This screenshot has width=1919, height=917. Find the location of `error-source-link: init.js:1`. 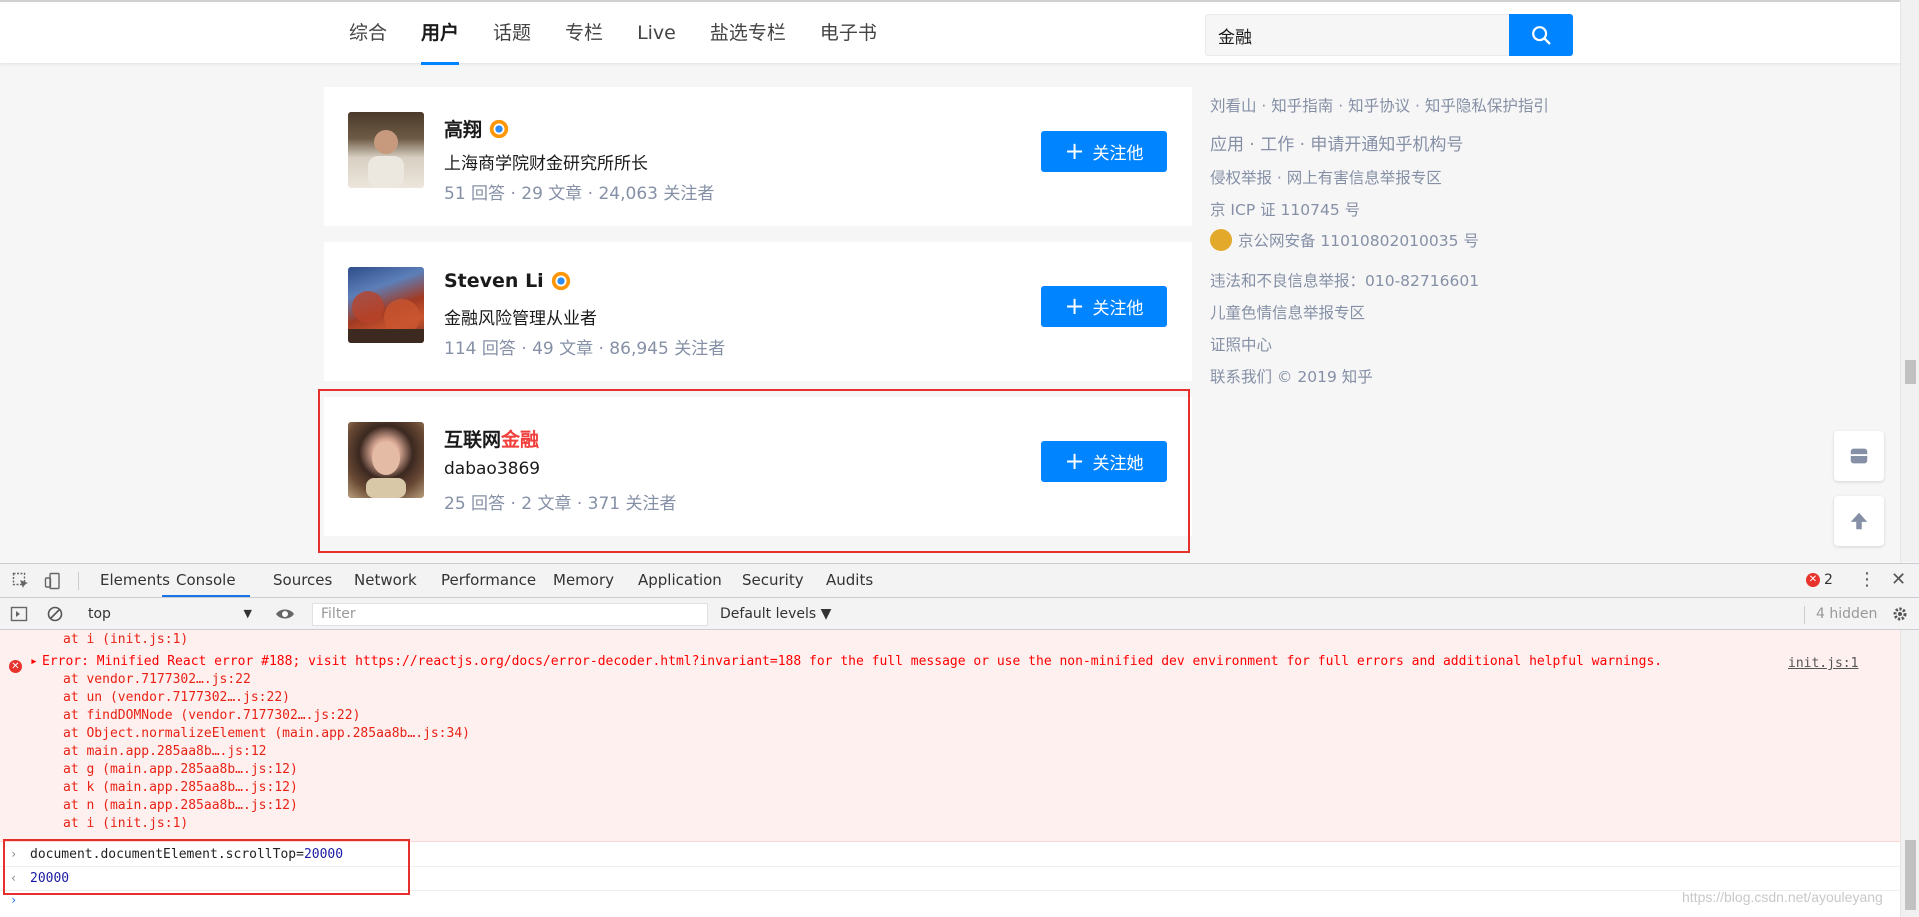

error-source-link: init.js:1 is located at coordinates (1823, 663).